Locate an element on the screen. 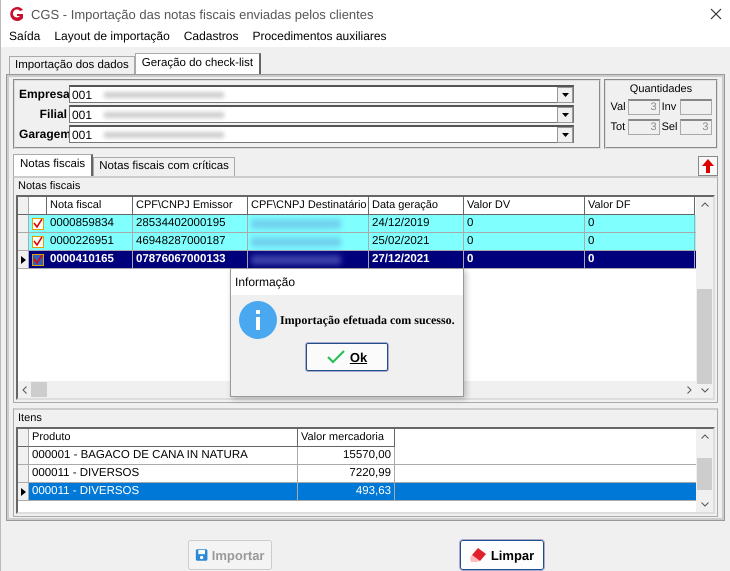 The width and height of the screenshot is (730, 571). column-header: CPF\CNPJ Emissor is located at coordinates (190, 206).